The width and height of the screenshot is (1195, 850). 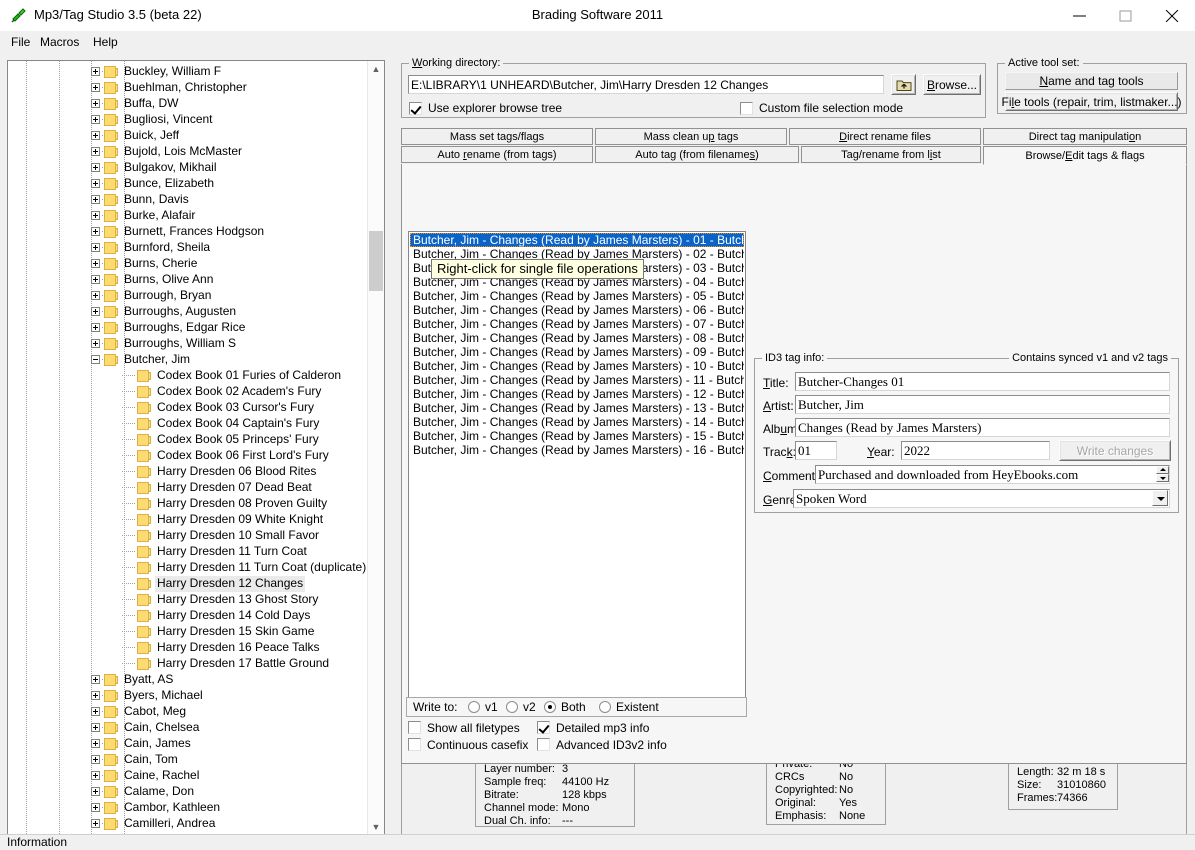 What do you see at coordinates (189, 824) in the screenshot?
I see `tree-item-author: Camilleri, Andrea` at bounding box center [189, 824].